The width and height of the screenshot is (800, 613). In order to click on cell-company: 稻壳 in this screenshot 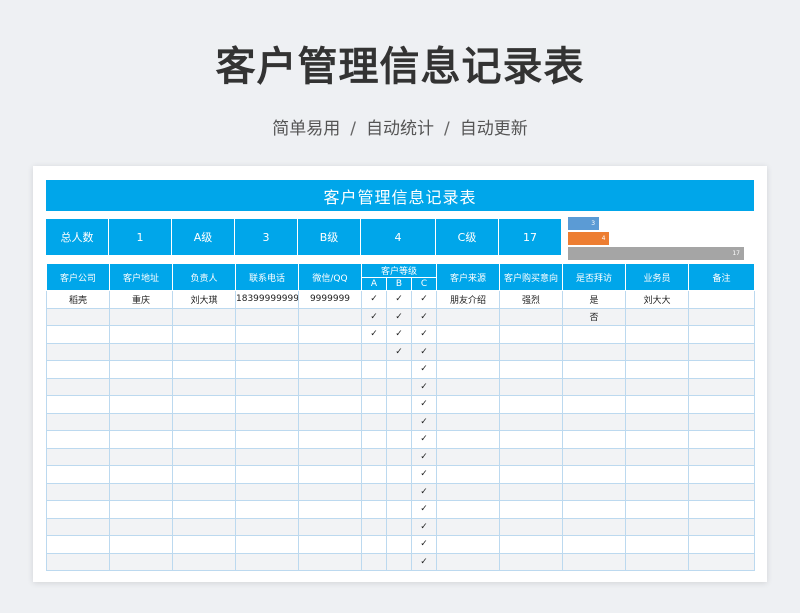, I will do `click(78, 299)`.